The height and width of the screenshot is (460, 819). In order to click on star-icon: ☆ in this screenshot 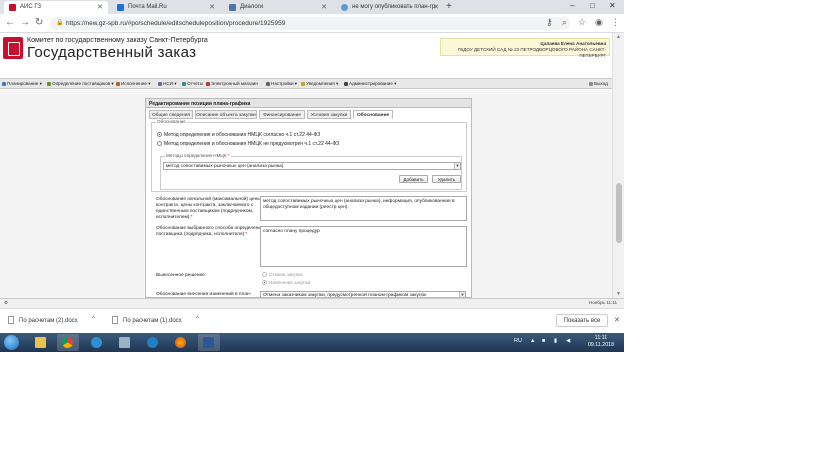, I will do `click(582, 22)`.